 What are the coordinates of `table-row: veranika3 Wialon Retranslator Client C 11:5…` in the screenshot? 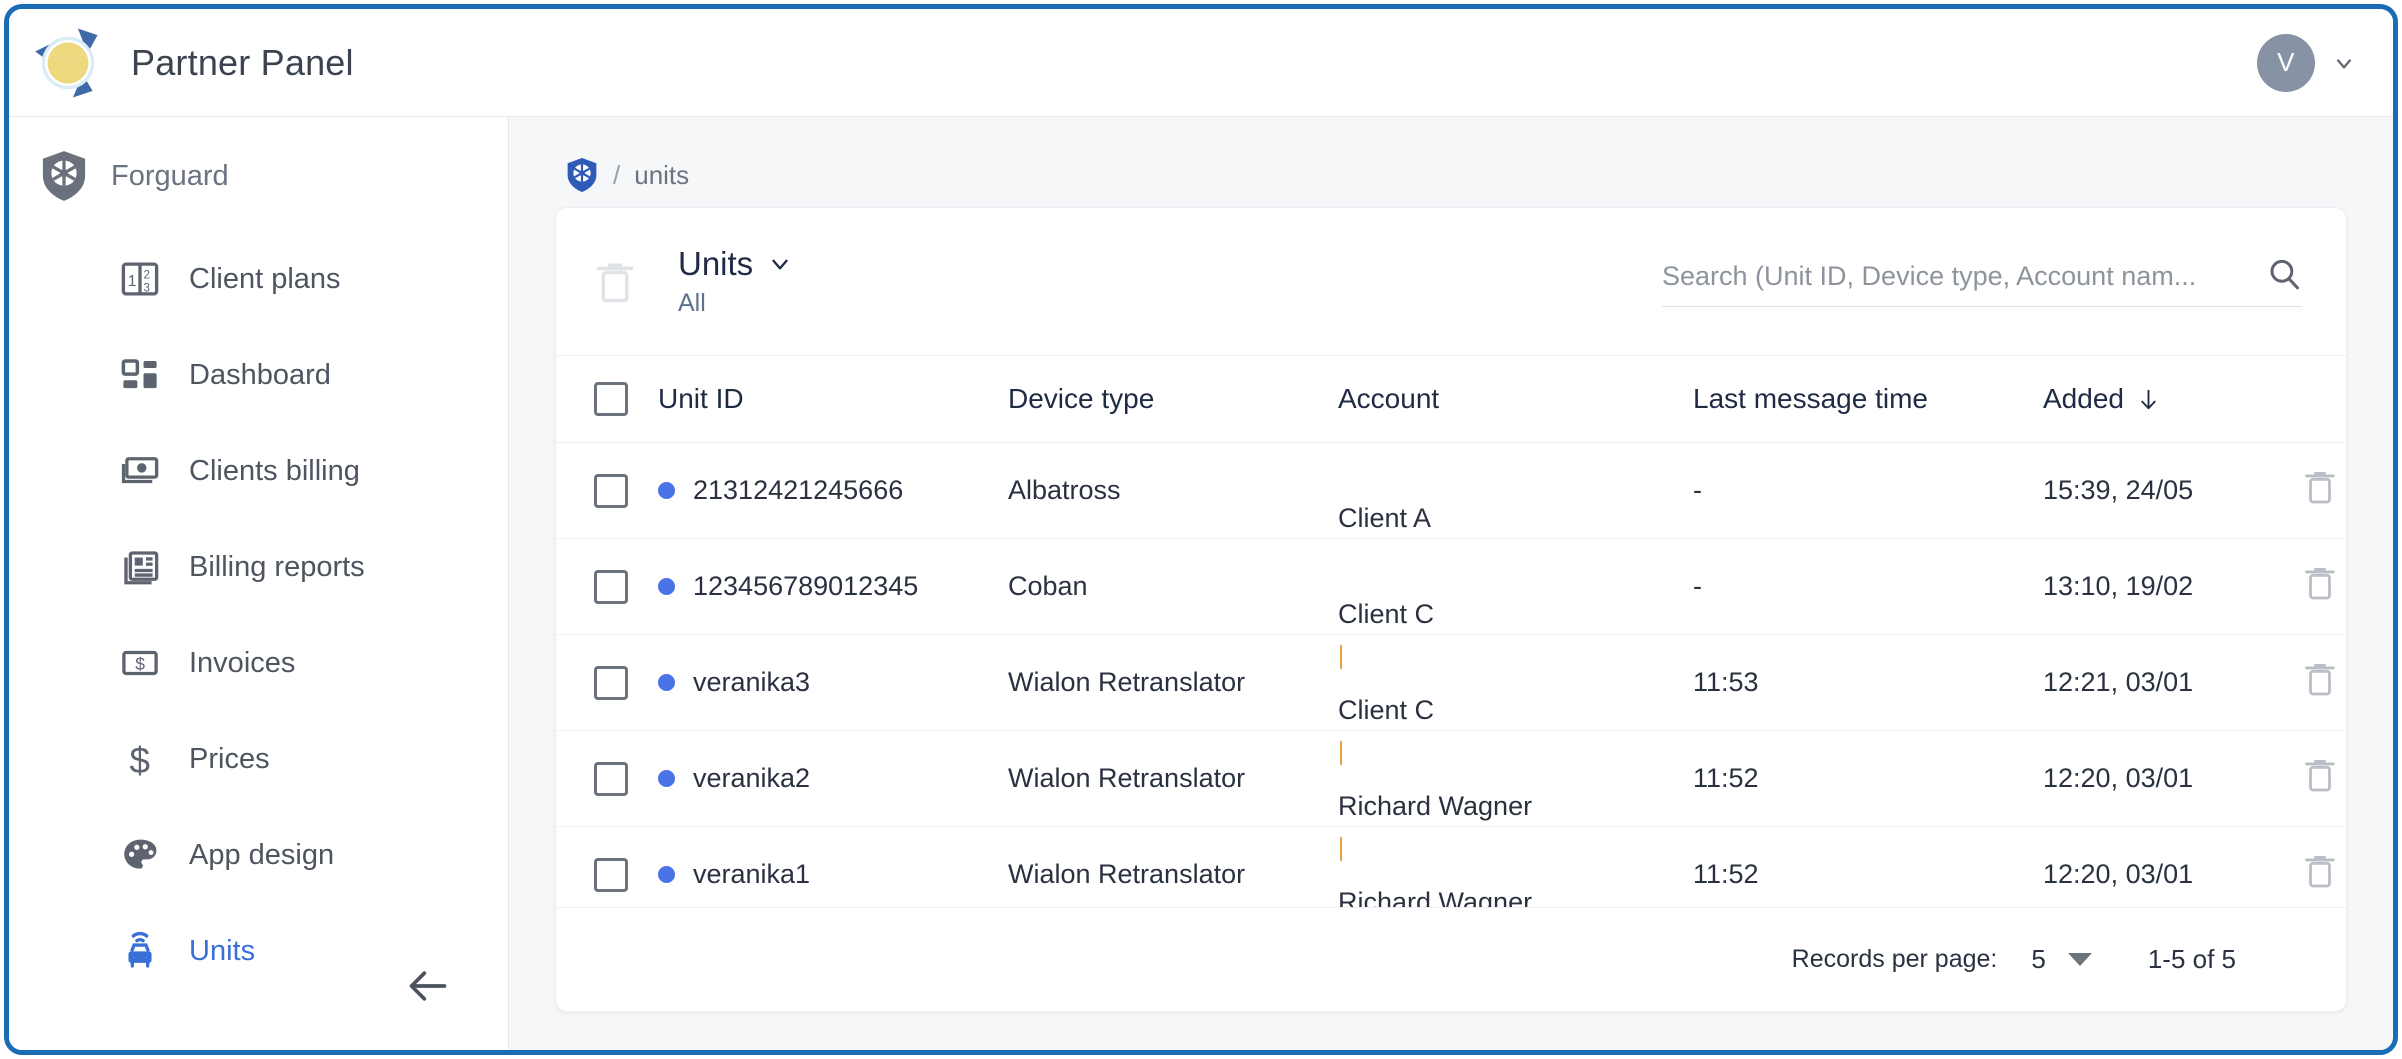 It's located at (1451, 699).